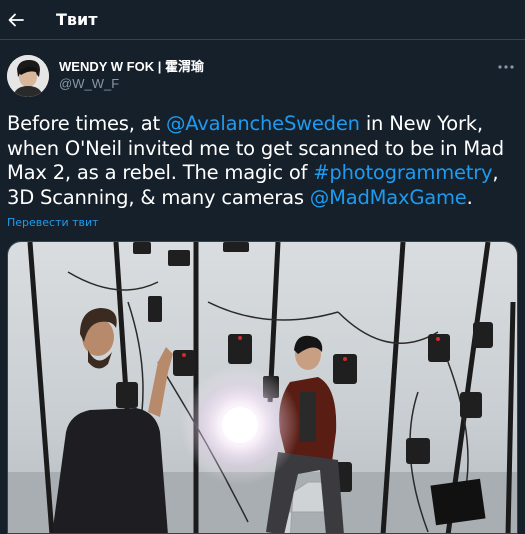 The image size is (525, 534). What do you see at coordinates (469, 197) in the screenshot?
I see `tweet-text-segment: .` at bounding box center [469, 197].